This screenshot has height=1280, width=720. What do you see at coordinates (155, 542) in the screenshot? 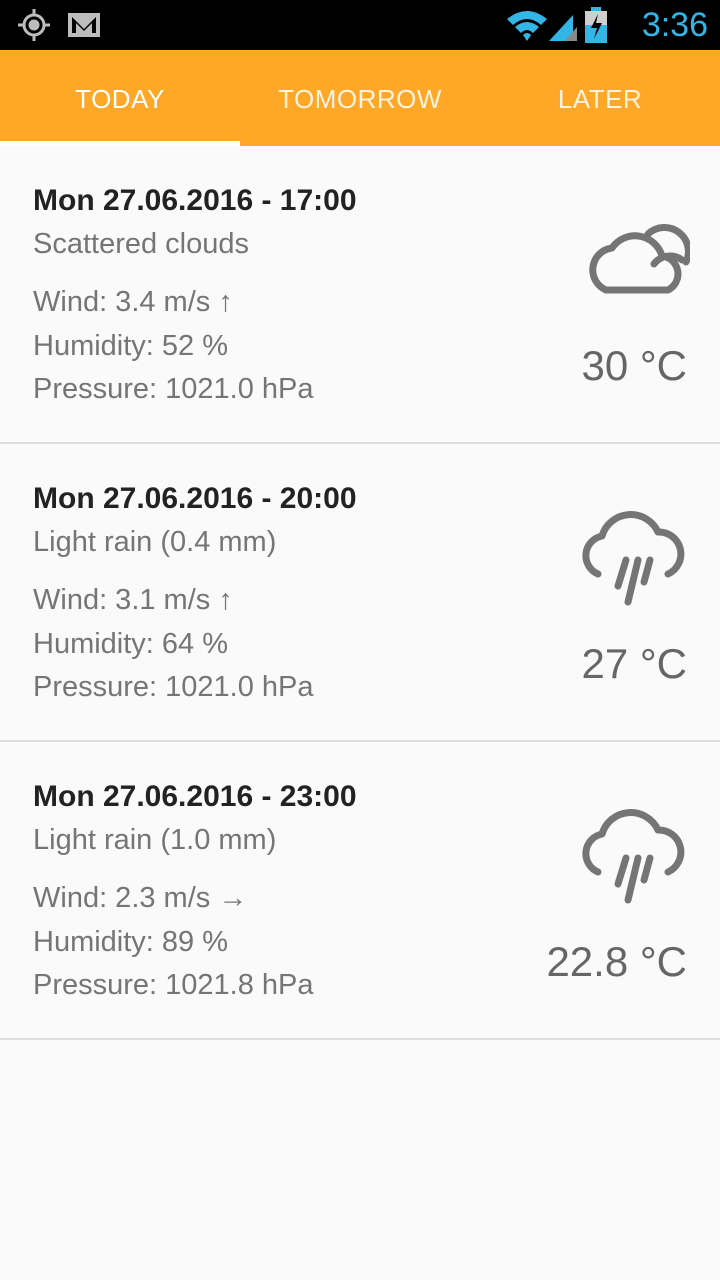
I see `forecast-description: Light rain (0.4 mm)` at bounding box center [155, 542].